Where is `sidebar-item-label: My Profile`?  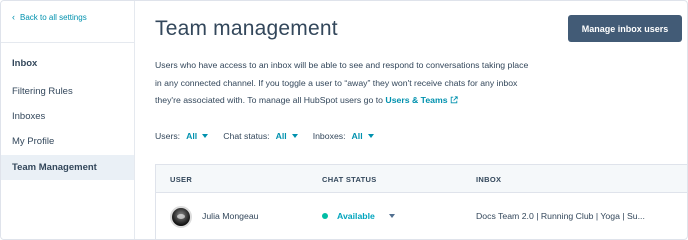
sidebar-item-label: My Profile is located at coordinates (33, 141).